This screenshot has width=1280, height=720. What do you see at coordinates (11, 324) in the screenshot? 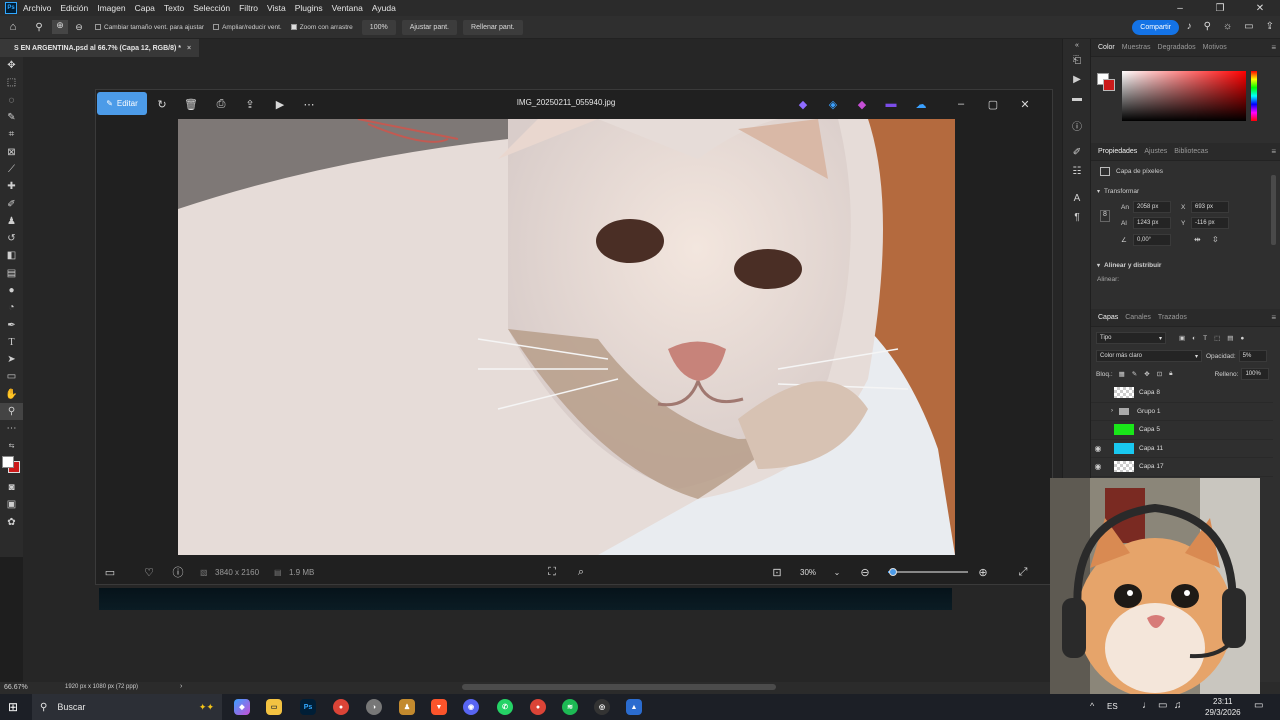
I see `pen-tool-icon: ✒` at bounding box center [11, 324].